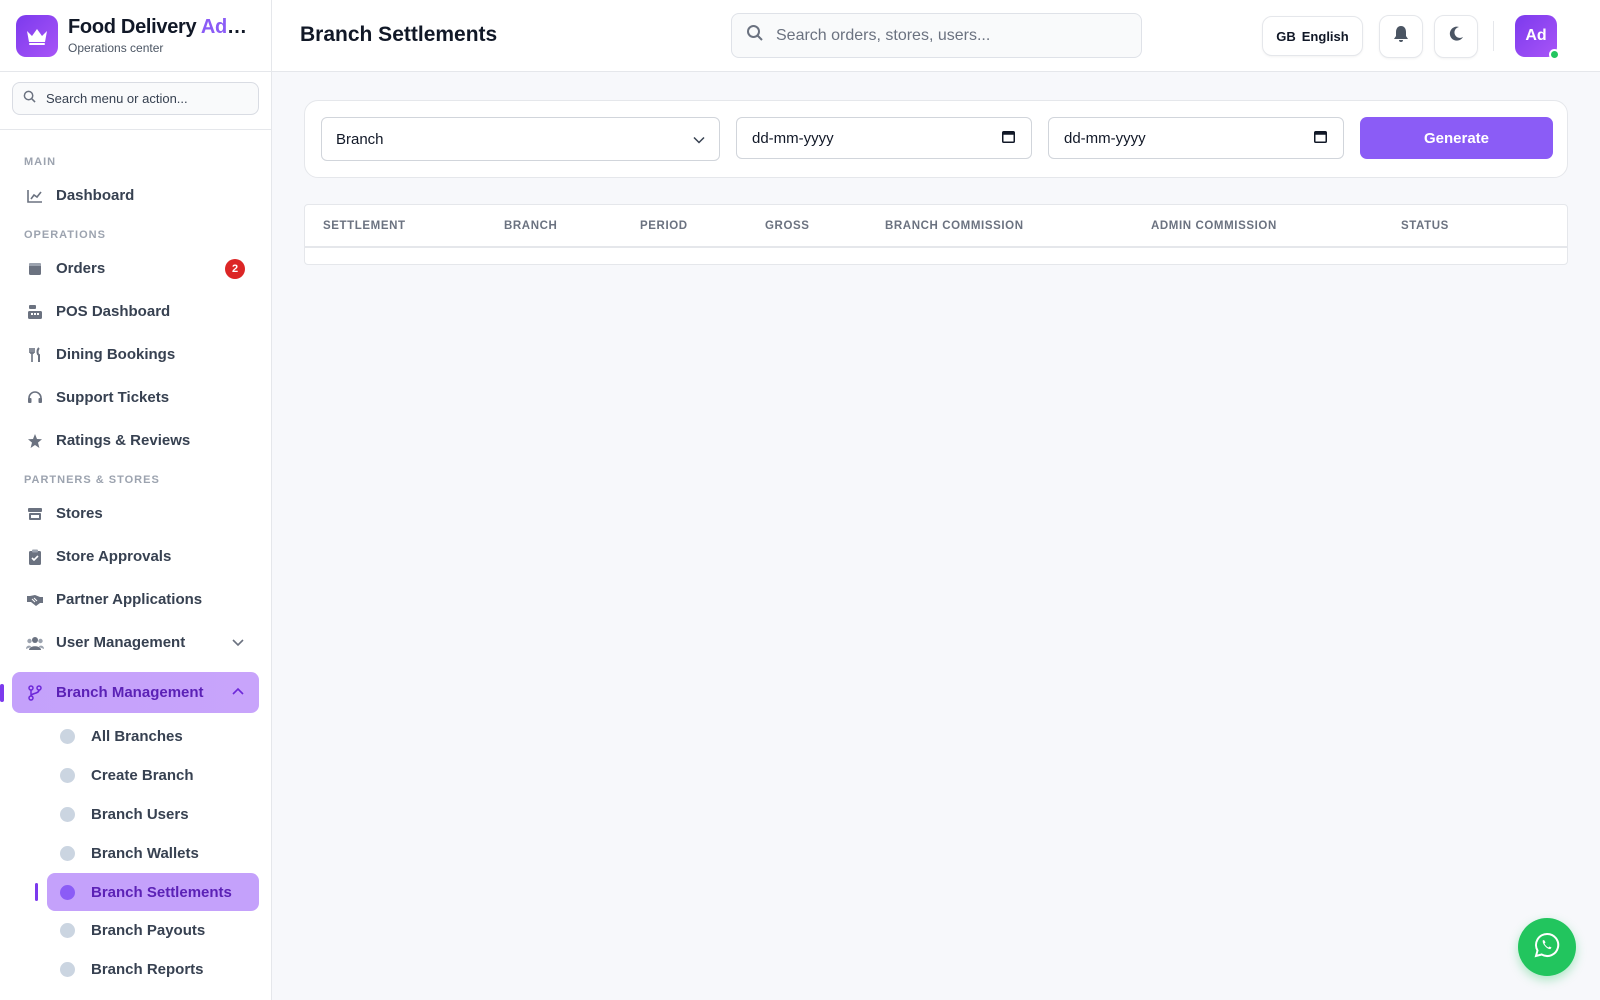  Describe the element at coordinates (35, 355) in the screenshot. I see `utensils-icon` at that location.